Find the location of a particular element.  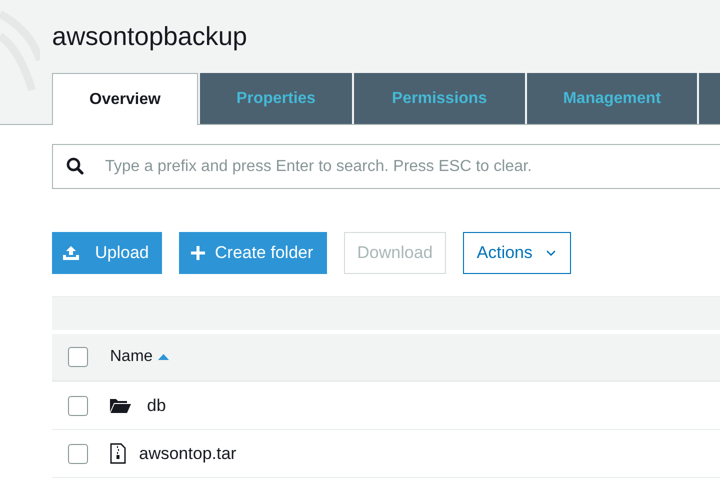

search-field: Type a prefix and press Enter to search. Press ESC to clear. is located at coordinates (386, 166).